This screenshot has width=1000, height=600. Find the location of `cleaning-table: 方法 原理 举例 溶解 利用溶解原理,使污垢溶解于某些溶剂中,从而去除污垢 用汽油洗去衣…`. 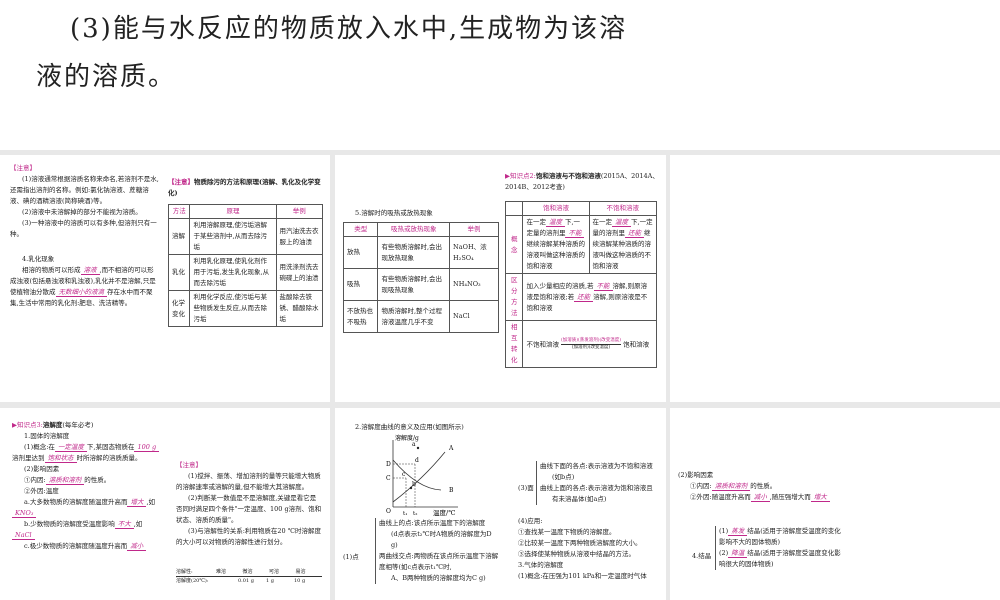

cleaning-table: 方法 原理 举例 溶解 利用溶解原理,使污垢溶解于某些溶剂中,从而去除污垢 用汽油洗去衣… is located at coordinates (245, 265).